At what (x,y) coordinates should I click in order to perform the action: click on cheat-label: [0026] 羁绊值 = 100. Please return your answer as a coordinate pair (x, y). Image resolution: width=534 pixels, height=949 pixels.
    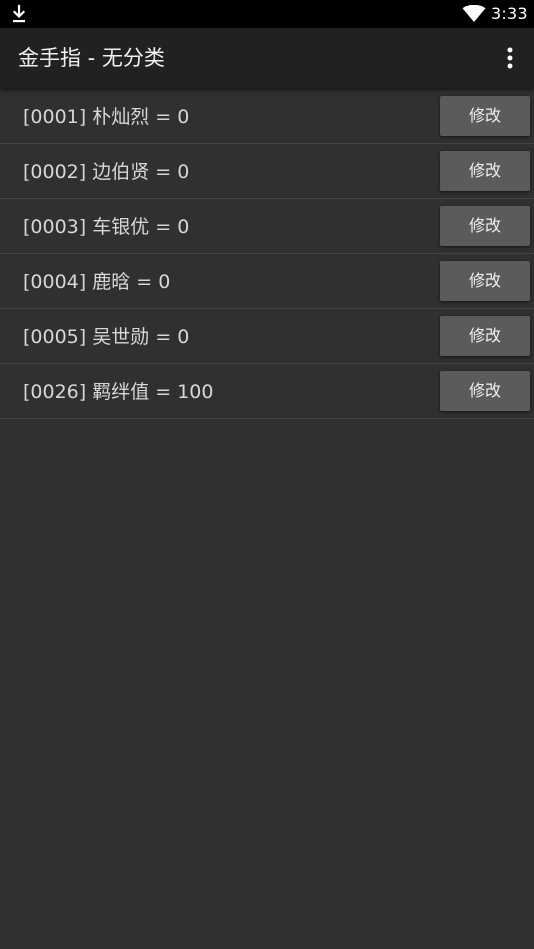
    Looking at the image, I should click on (118, 392).